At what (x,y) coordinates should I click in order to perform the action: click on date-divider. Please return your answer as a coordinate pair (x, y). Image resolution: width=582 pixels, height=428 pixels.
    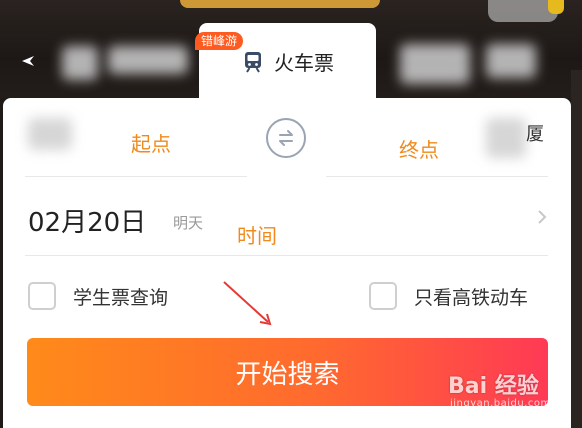
    Looking at the image, I should click on (286, 255).